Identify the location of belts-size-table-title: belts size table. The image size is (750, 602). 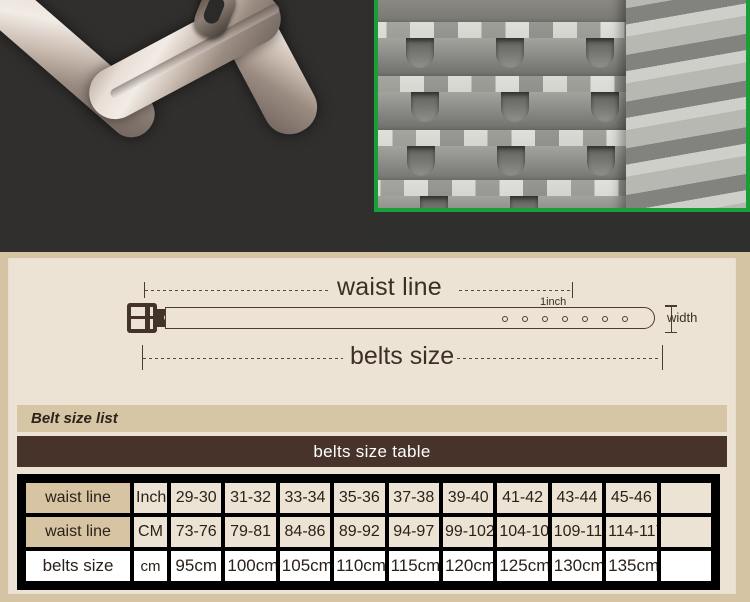
(372, 451).